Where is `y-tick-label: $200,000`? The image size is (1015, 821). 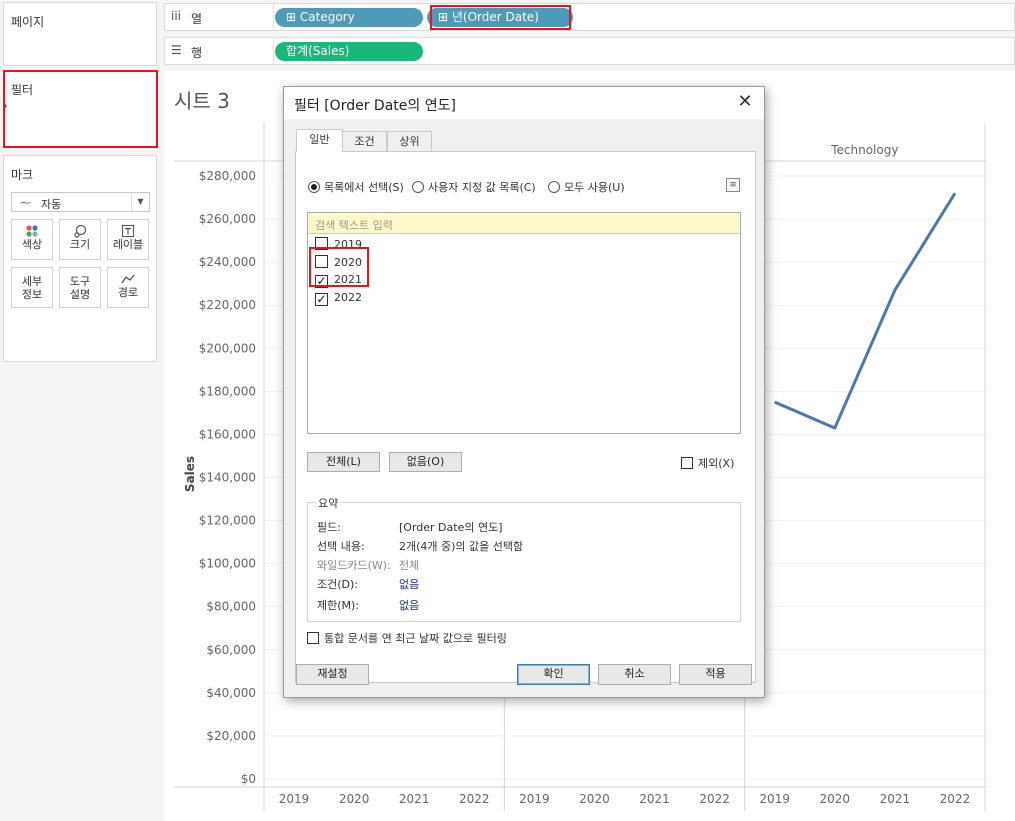
y-tick-label: $200,000 is located at coordinates (227, 348).